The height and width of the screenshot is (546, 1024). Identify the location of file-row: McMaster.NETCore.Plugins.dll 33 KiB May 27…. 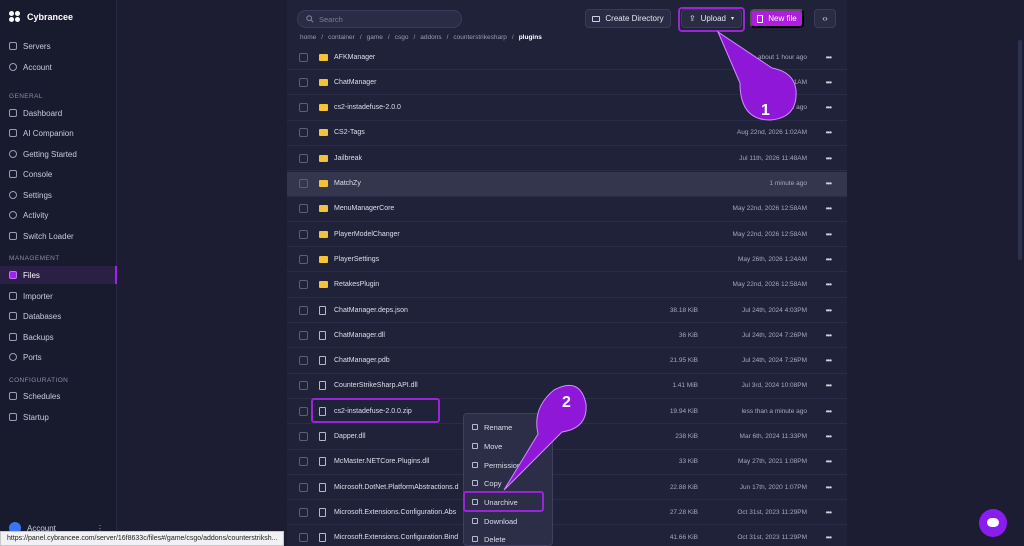
(567, 462).